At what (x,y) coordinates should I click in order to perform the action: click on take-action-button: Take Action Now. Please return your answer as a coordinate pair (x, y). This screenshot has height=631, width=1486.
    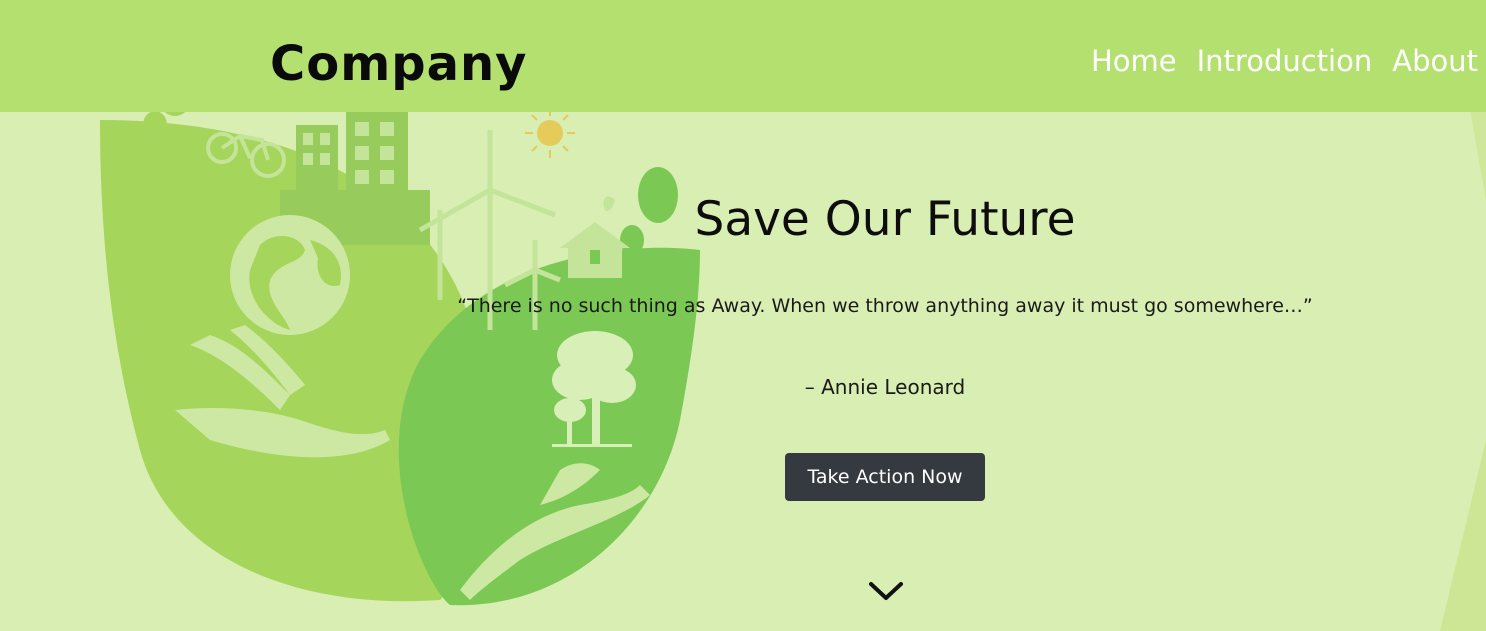
    Looking at the image, I should click on (885, 477).